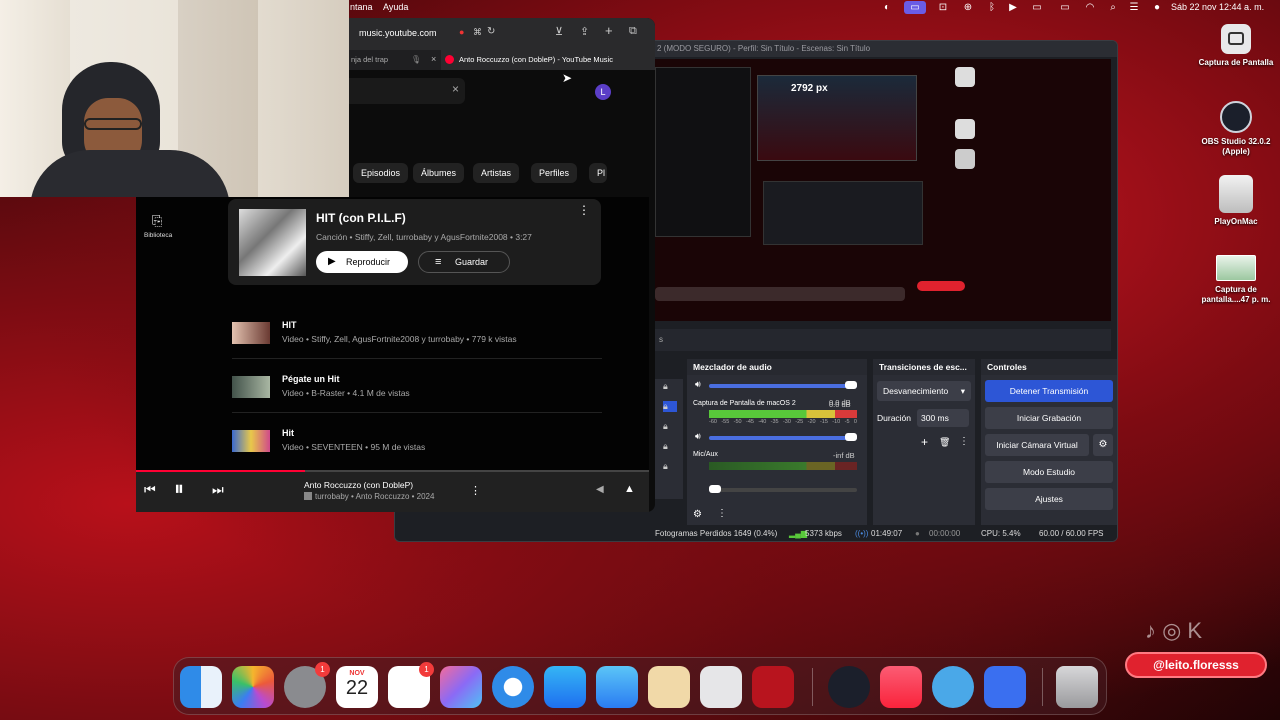 The height and width of the screenshot is (720, 1280). What do you see at coordinates (288, 433) in the screenshot?
I see `result-title: Hit` at bounding box center [288, 433].